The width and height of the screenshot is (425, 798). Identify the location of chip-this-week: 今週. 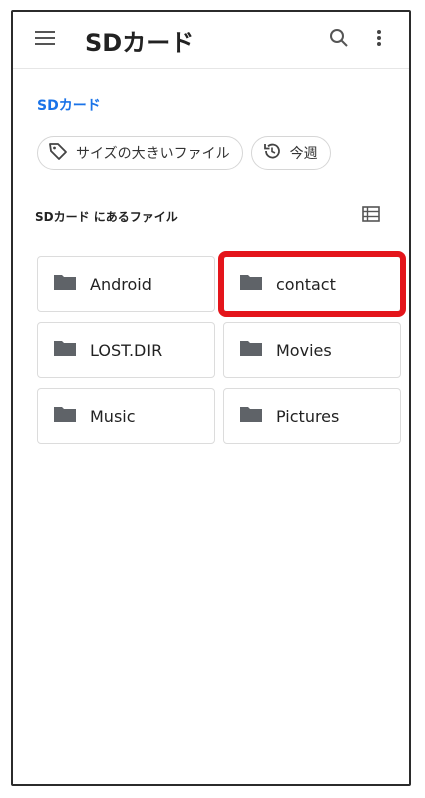
(290, 153).